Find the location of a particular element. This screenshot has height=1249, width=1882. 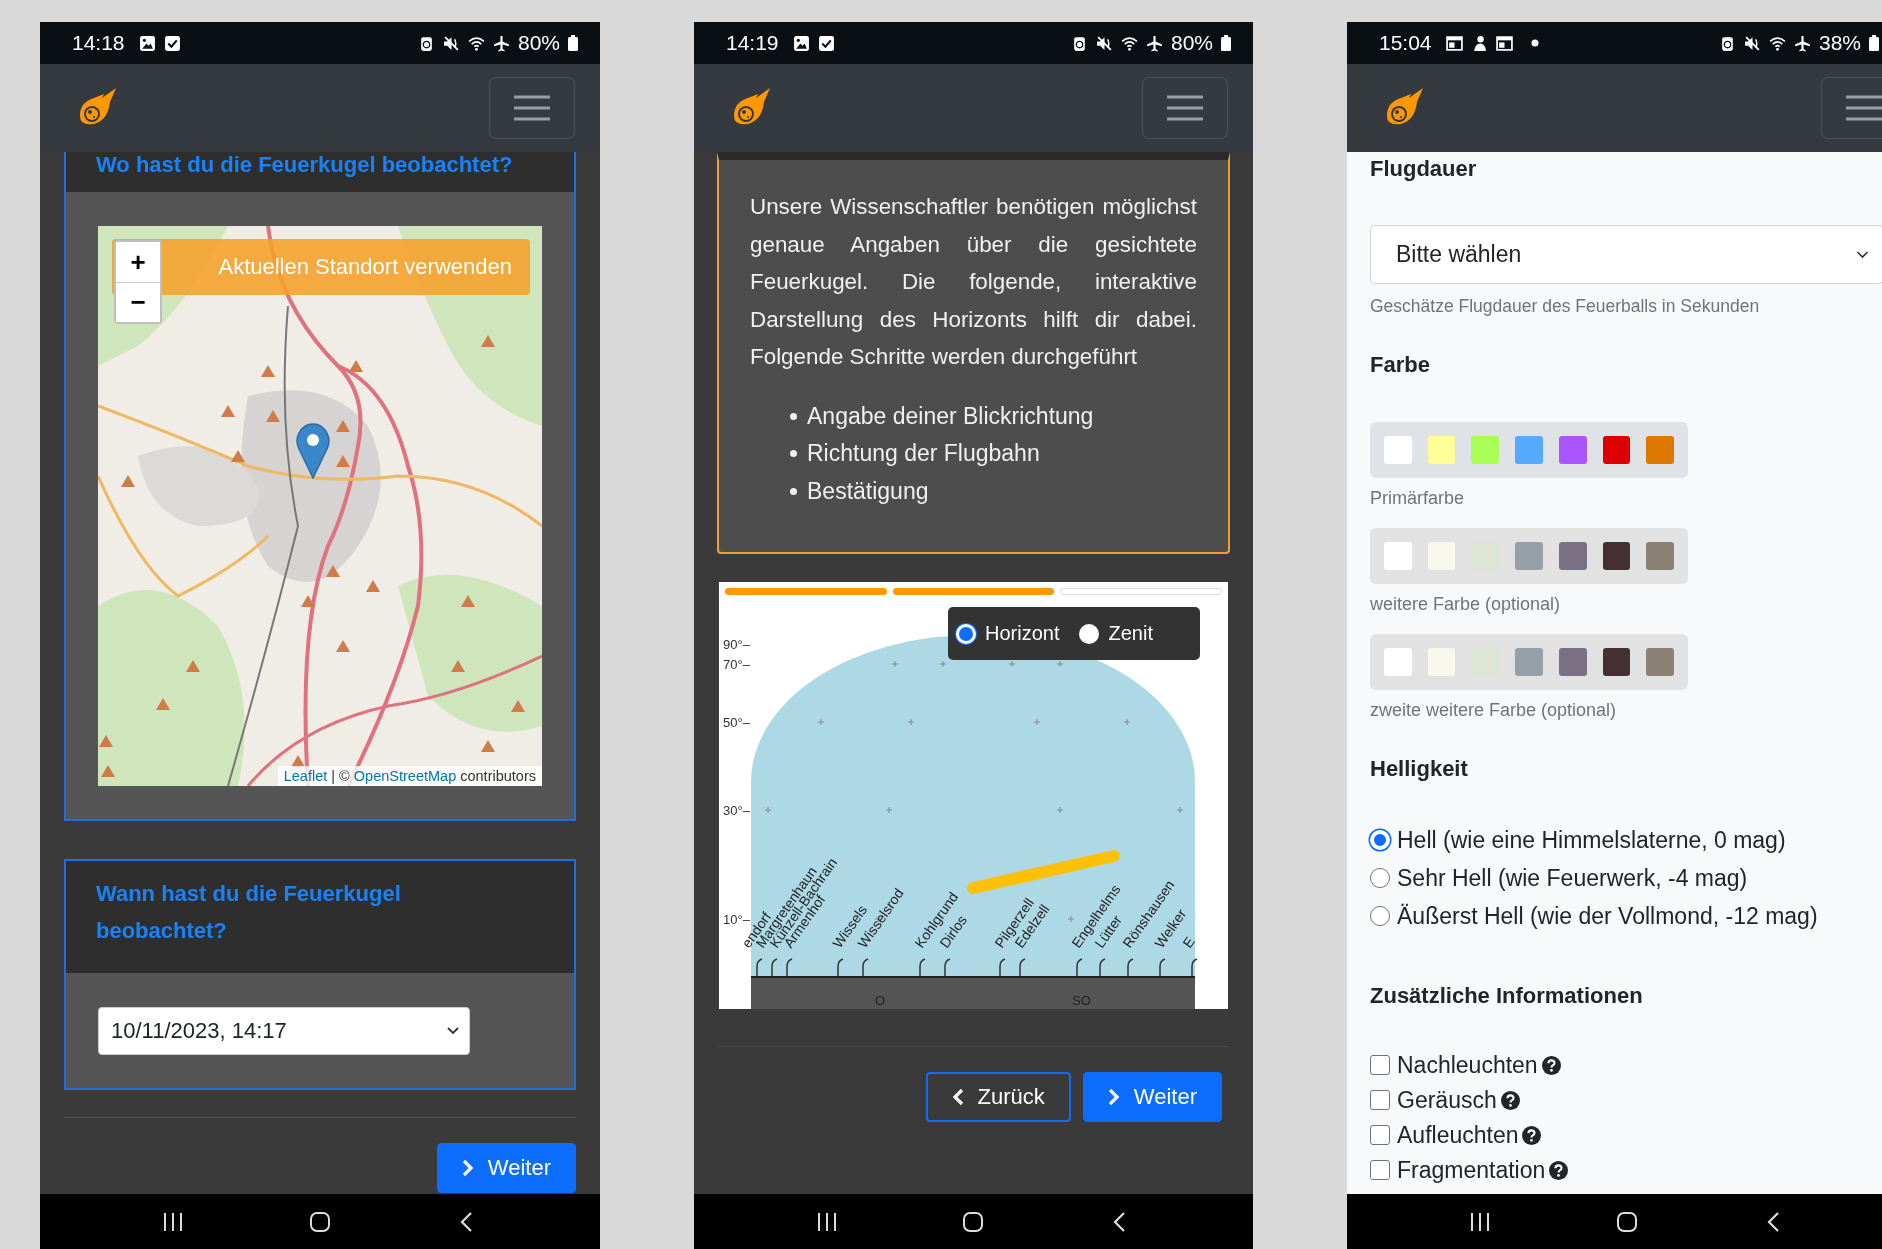

duration-select: Bitte wählen is located at coordinates (1626, 254).